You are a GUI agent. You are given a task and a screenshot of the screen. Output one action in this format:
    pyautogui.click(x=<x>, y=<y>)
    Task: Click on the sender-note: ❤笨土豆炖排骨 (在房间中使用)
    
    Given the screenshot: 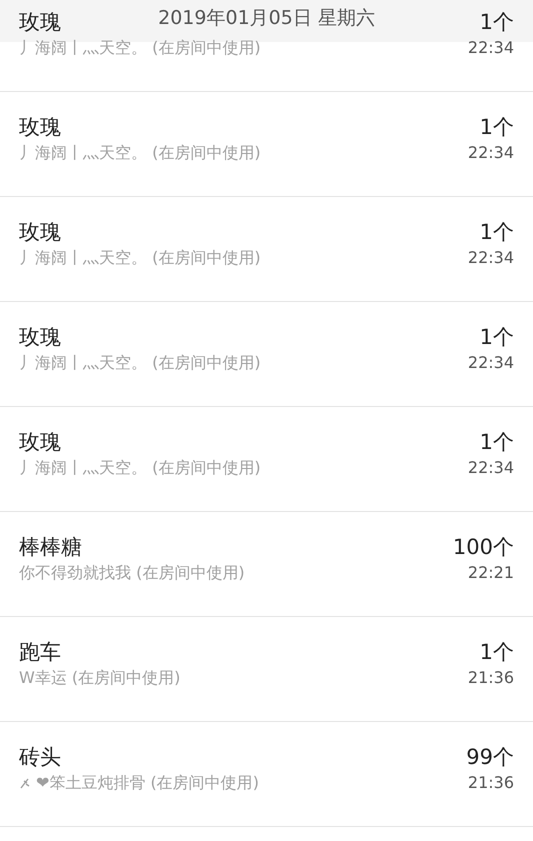 What is the action you would take?
    pyautogui.click(x=147, y=783)
    